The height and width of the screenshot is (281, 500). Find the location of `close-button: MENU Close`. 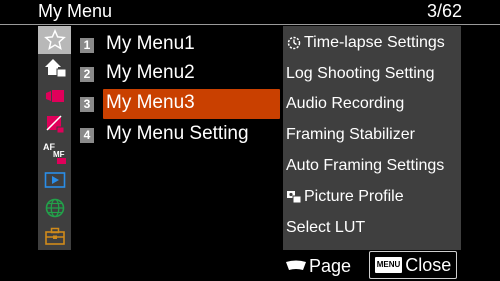

close-button: MENU Close is located at coordinates (413, 265).